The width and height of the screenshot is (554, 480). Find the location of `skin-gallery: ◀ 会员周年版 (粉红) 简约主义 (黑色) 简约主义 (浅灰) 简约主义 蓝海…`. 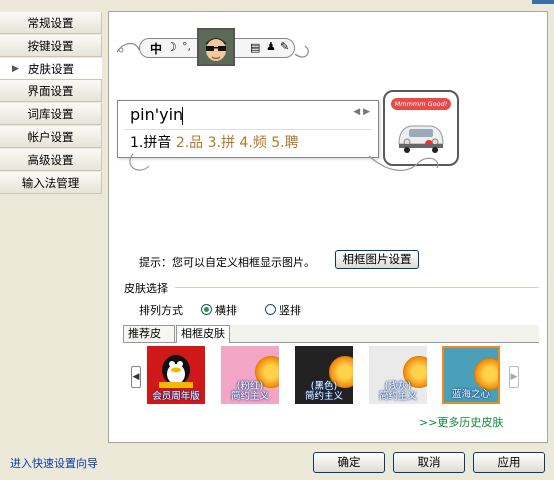

skin-gallery: ◀ 会员周年版 (粉红) 简约主义 (黑色) 简约主义 (浅灰) 简约主义 蓝海… is located at coordinates (331, 376).